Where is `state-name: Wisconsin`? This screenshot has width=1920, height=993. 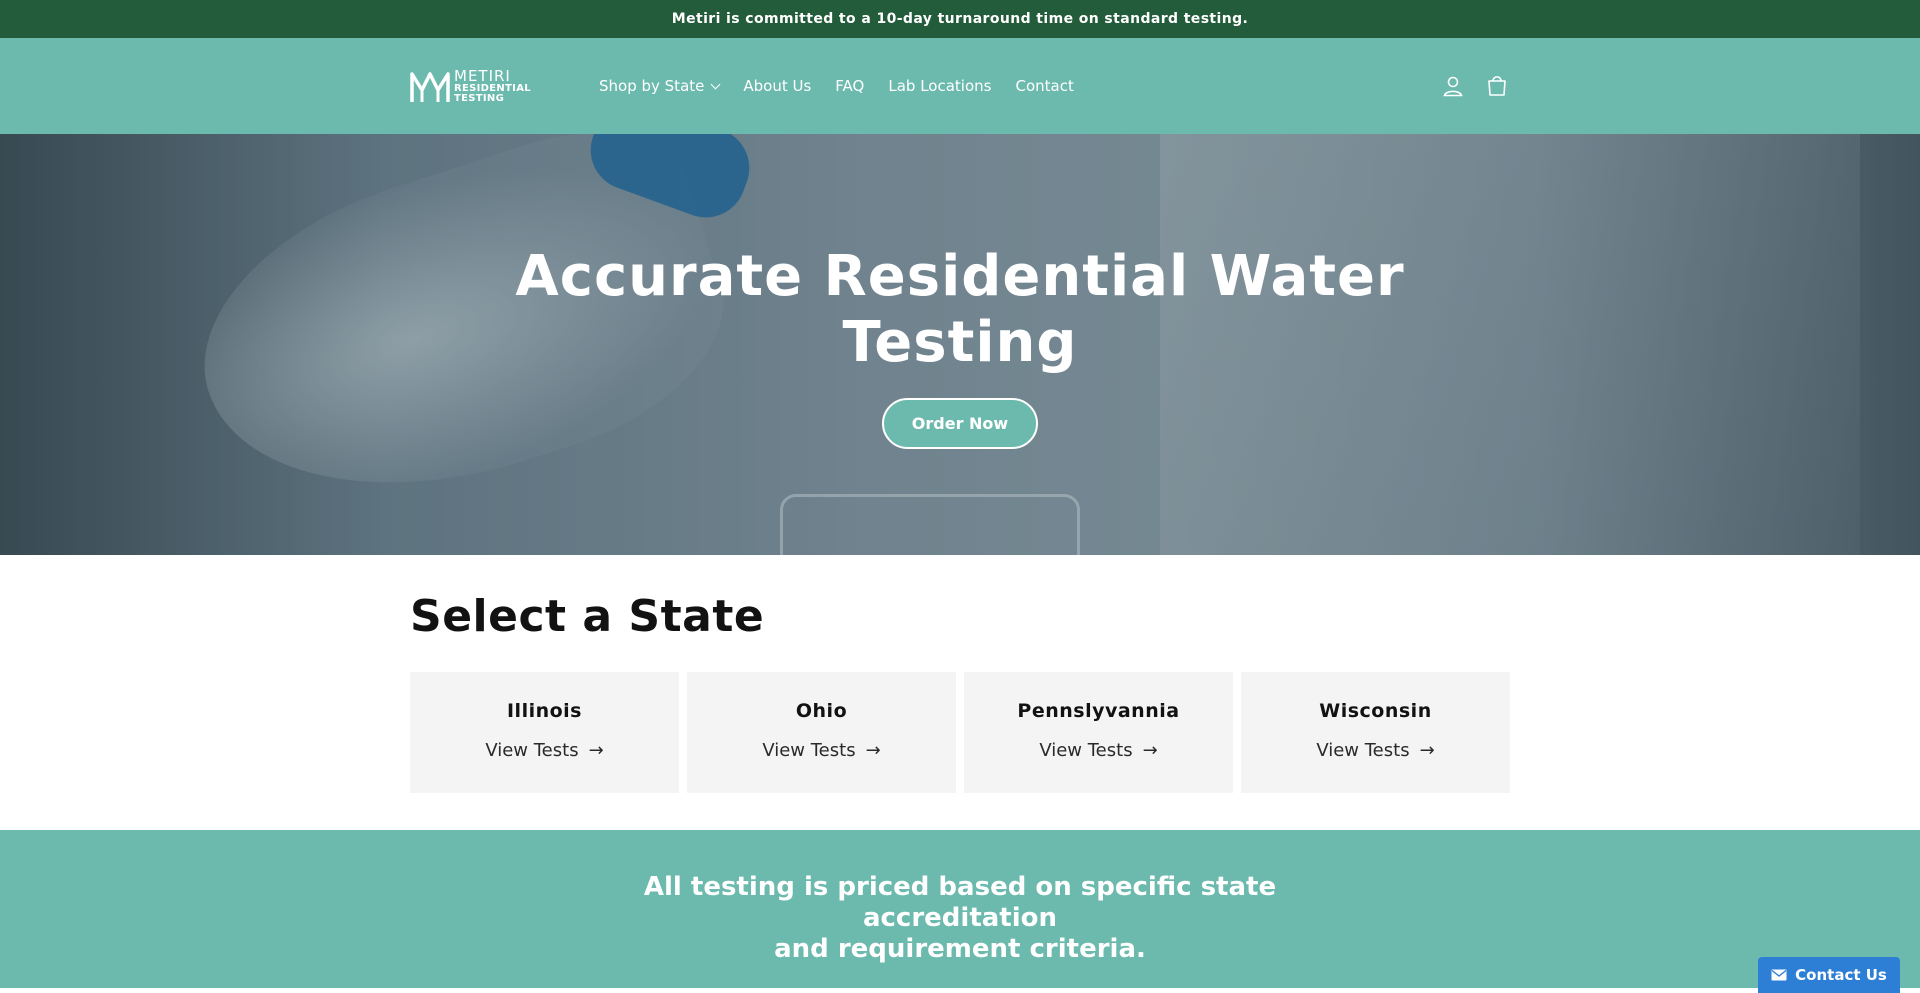
state-name: Wisconsin is located at coordinates (1375, 711).